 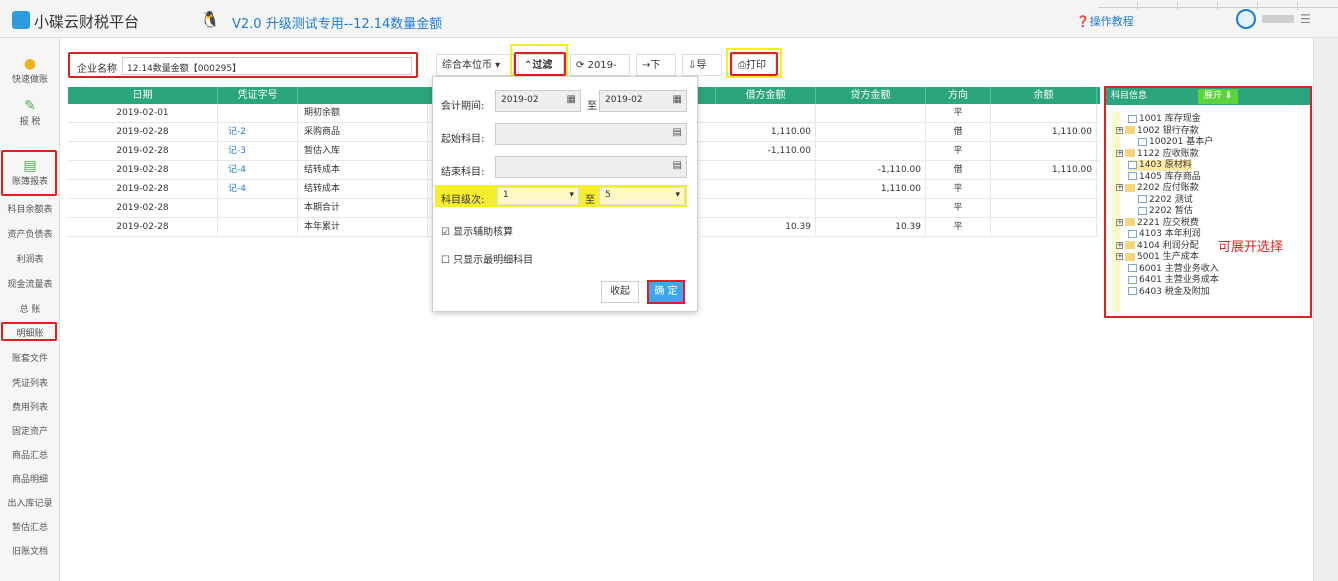 I want to click on leaf-only-label: 只显示最明细科目, so click(x=493, y=260).